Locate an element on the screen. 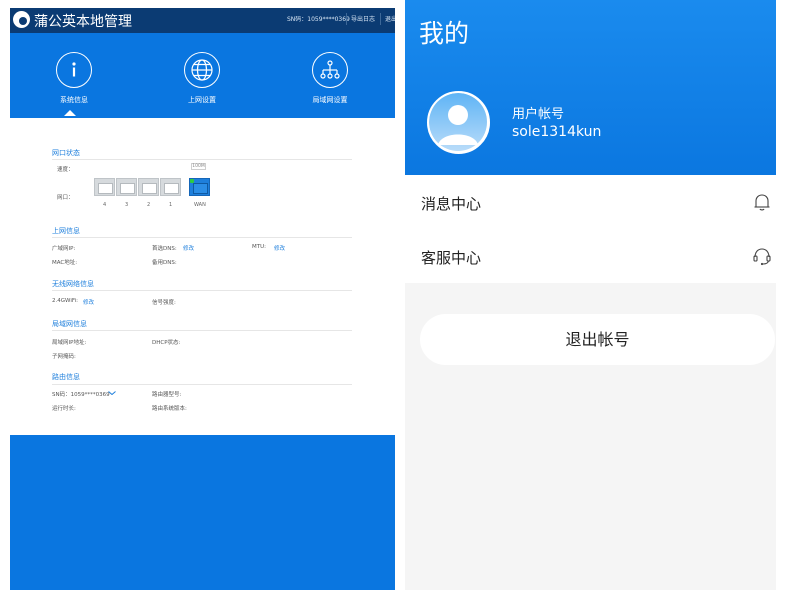 This screenshot has width=800, height=600. uptime-label: 运行时长: is located at coordinates (64, 409).